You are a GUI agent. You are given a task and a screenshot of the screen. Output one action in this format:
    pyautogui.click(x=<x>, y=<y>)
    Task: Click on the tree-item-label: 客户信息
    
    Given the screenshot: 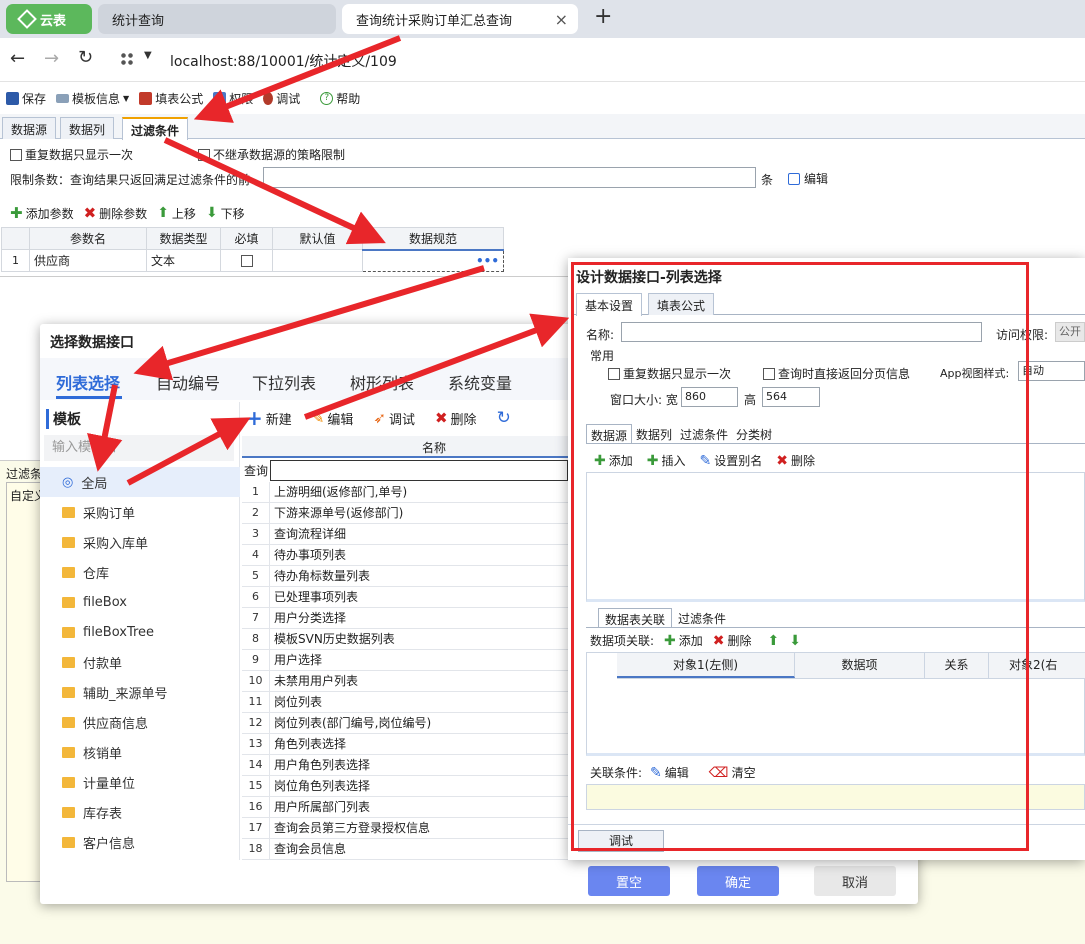 What is the action you would take?
    pyautogui.click(x=109, y=844)
    